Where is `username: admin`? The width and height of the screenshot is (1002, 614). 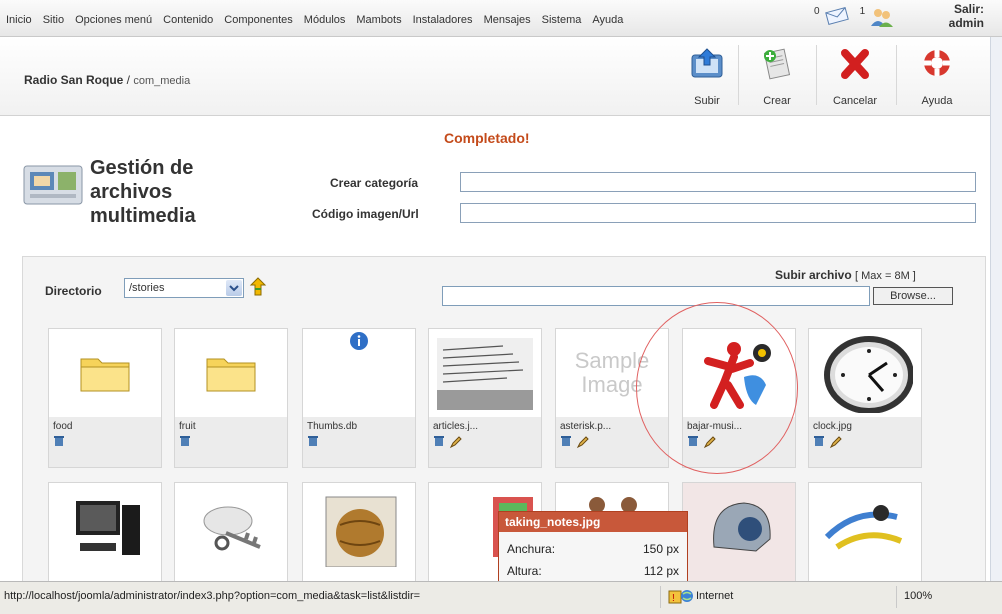 username: admin is located at coordinates (966, 23).